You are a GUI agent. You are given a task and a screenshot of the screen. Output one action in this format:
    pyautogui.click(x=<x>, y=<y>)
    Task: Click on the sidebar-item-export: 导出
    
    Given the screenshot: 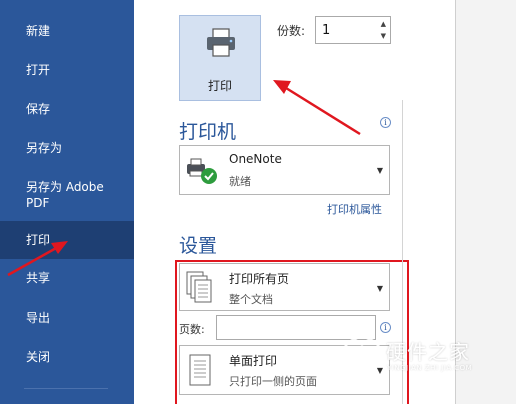 What is the action you would take?
    pyautogui.click(x=67, y=318)
    